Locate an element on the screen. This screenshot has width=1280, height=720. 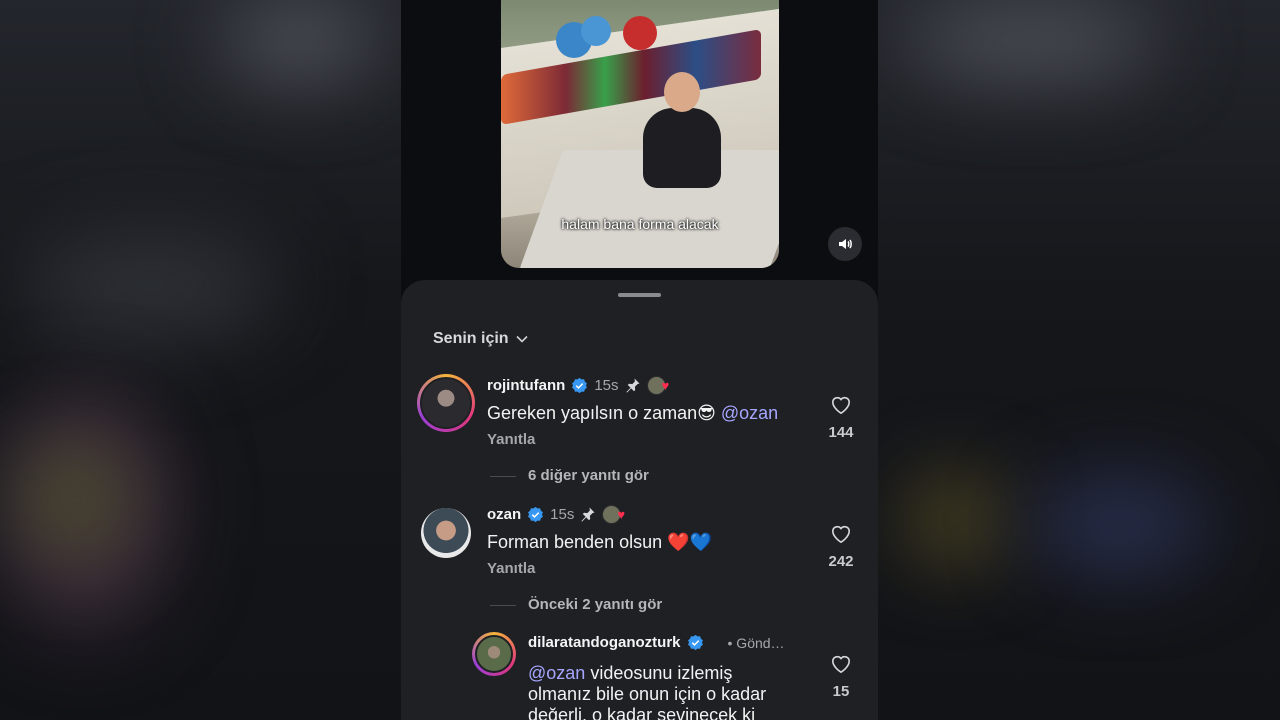
like-button: 144 is located at coordinates (841, 418).